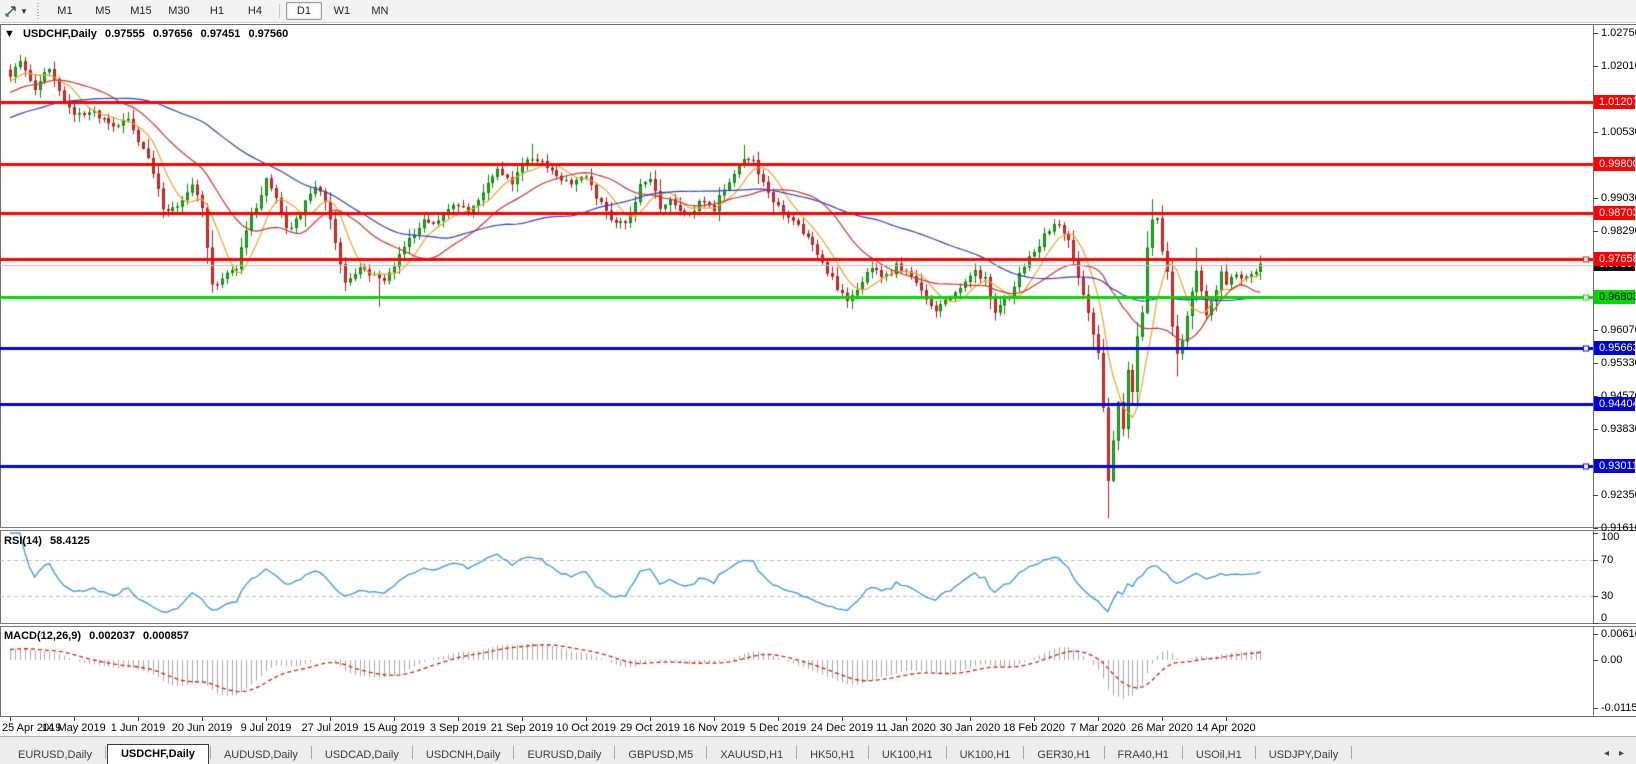 This screenshot has width=1636, height=764. I want to click on timeframe-button-m15: M15, so click(141, 11).